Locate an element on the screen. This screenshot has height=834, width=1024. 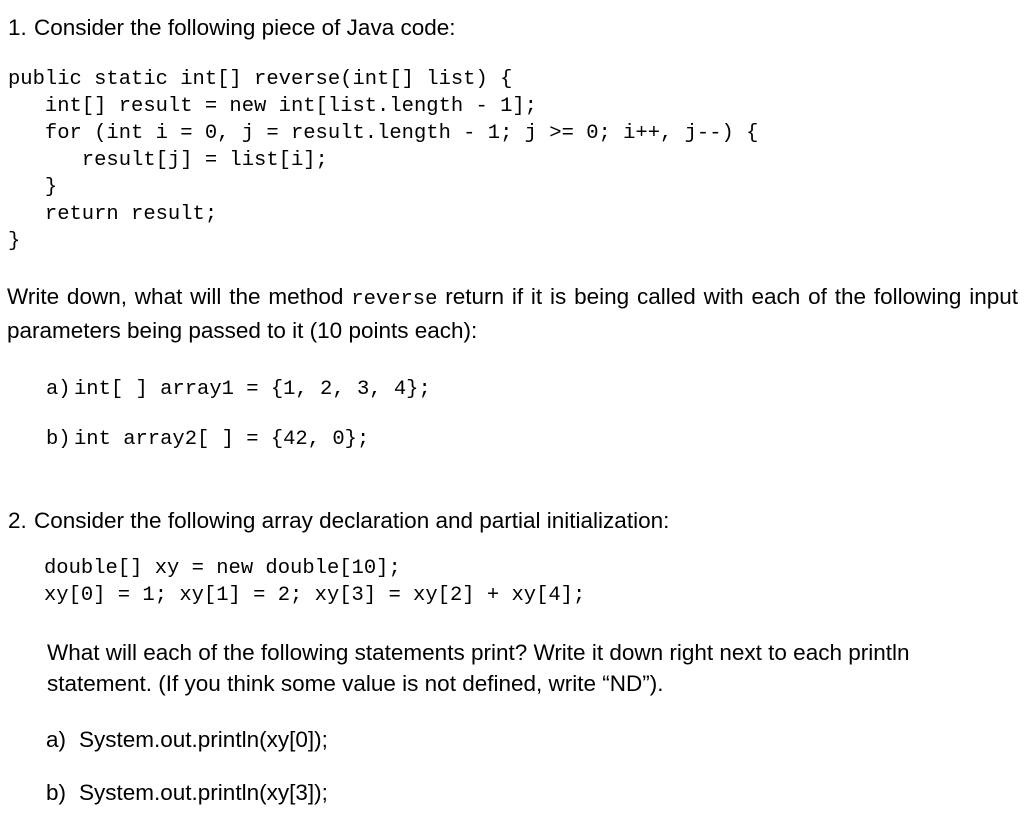
question-2-item-a: a) System.out.println(xy[0]); is located at coordinates (535, 739).